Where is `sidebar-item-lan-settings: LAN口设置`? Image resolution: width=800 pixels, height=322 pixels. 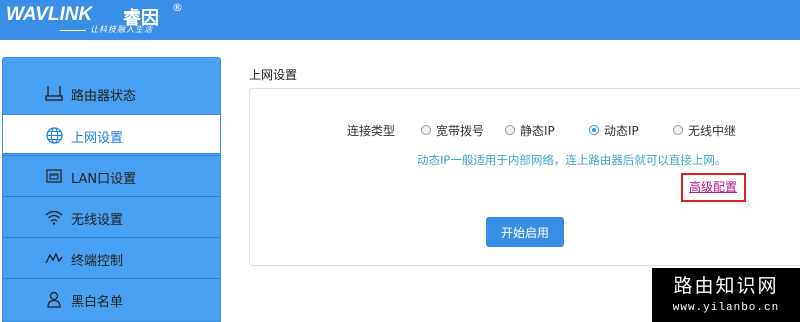
sidebar-item-lan-settings: LAN口设置 is located at coordinates (111, 175).